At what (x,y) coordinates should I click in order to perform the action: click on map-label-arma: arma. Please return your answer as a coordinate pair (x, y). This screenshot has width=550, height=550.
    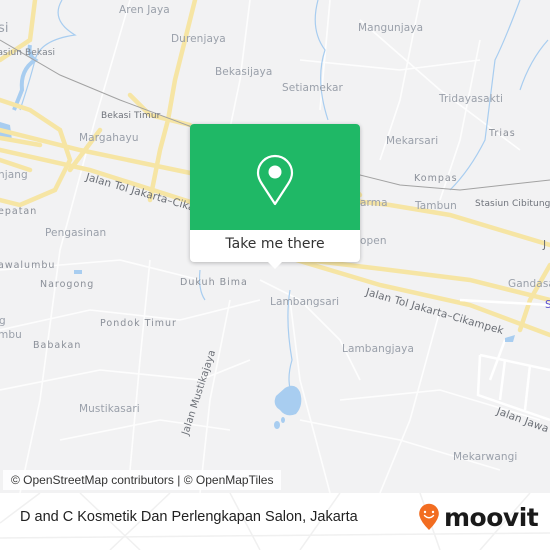
    Looking at the image, I should click on (374, 203).